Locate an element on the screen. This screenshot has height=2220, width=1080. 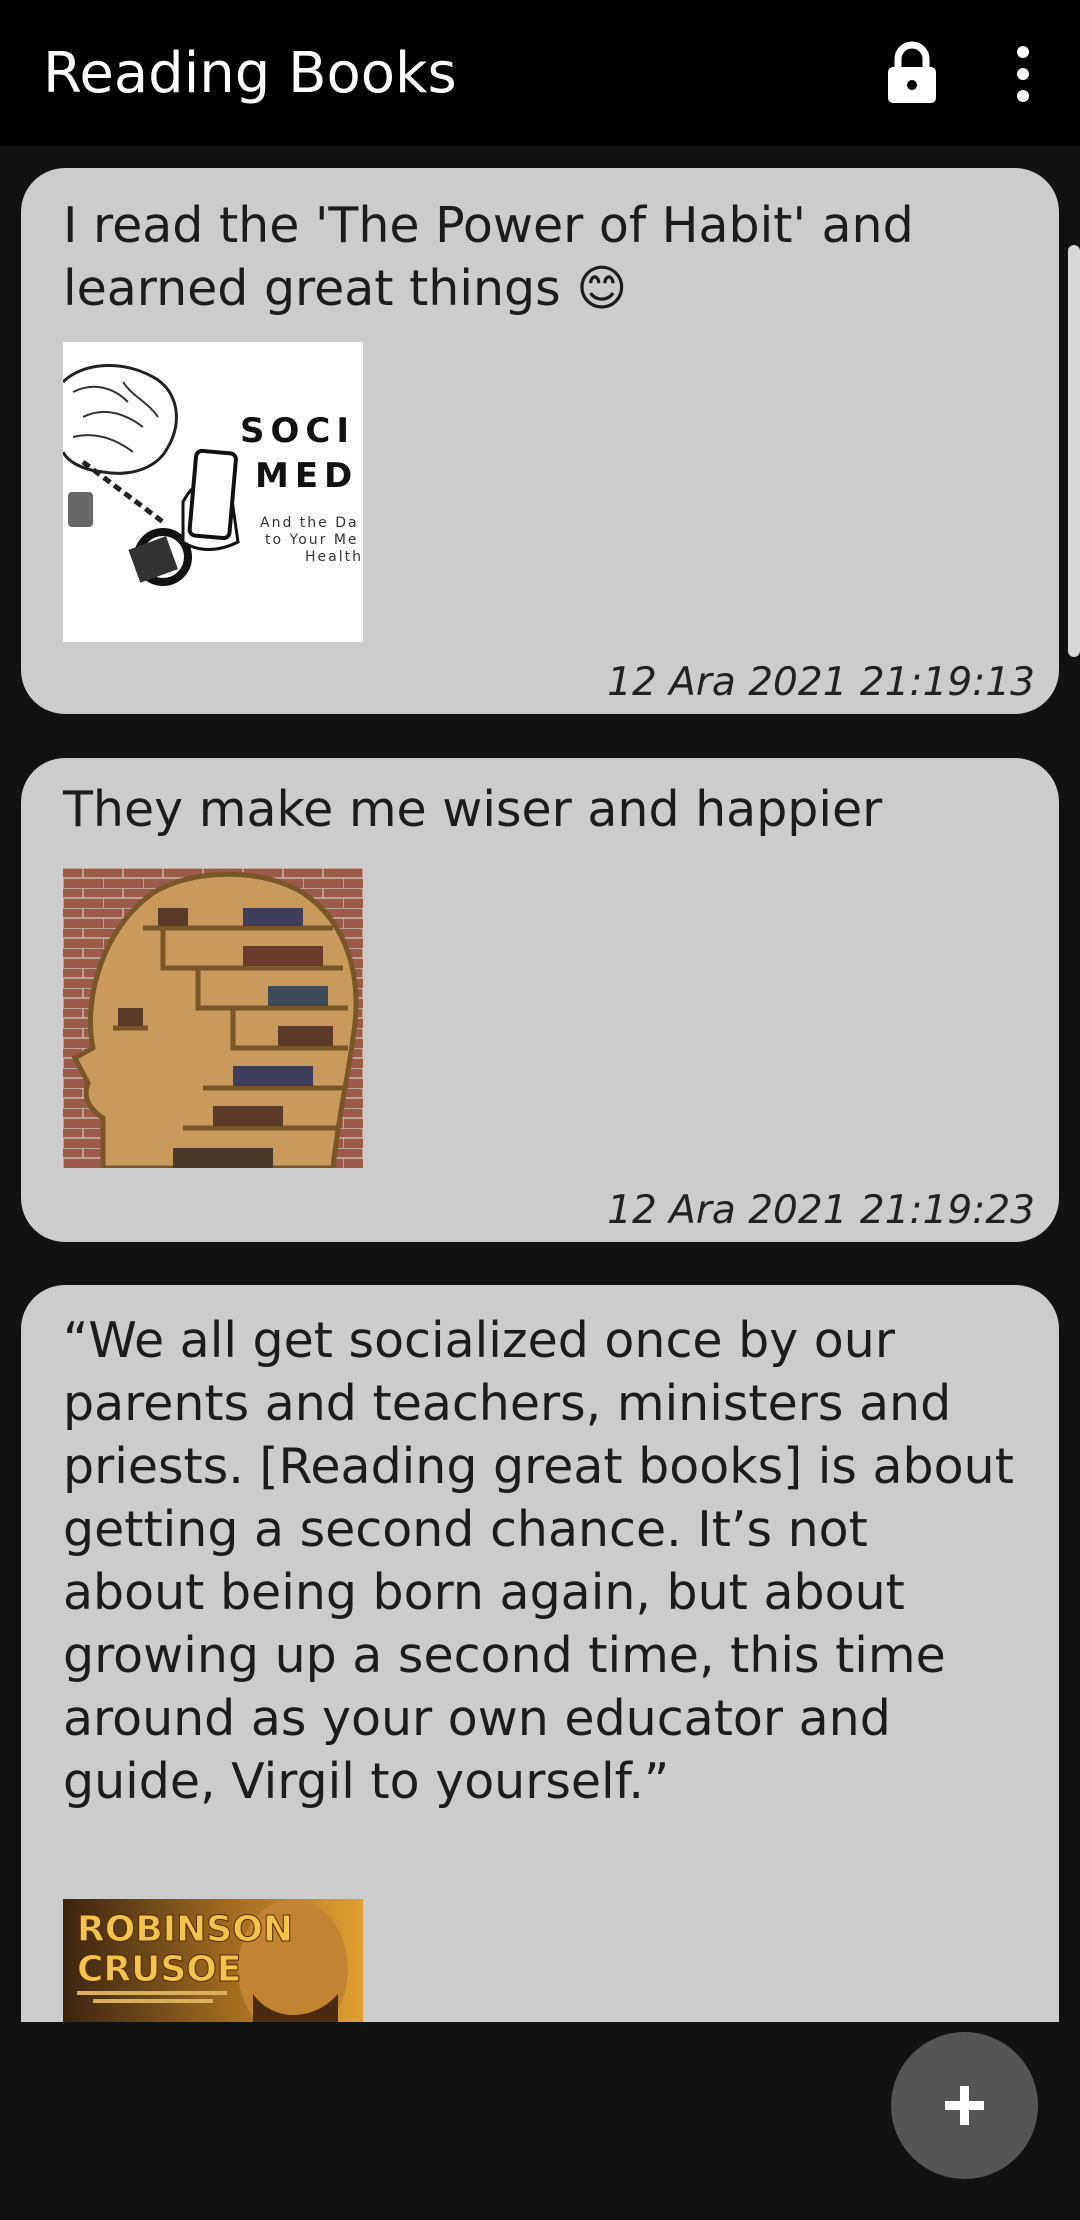
plus-icon is located at coordinates (964, 2105).